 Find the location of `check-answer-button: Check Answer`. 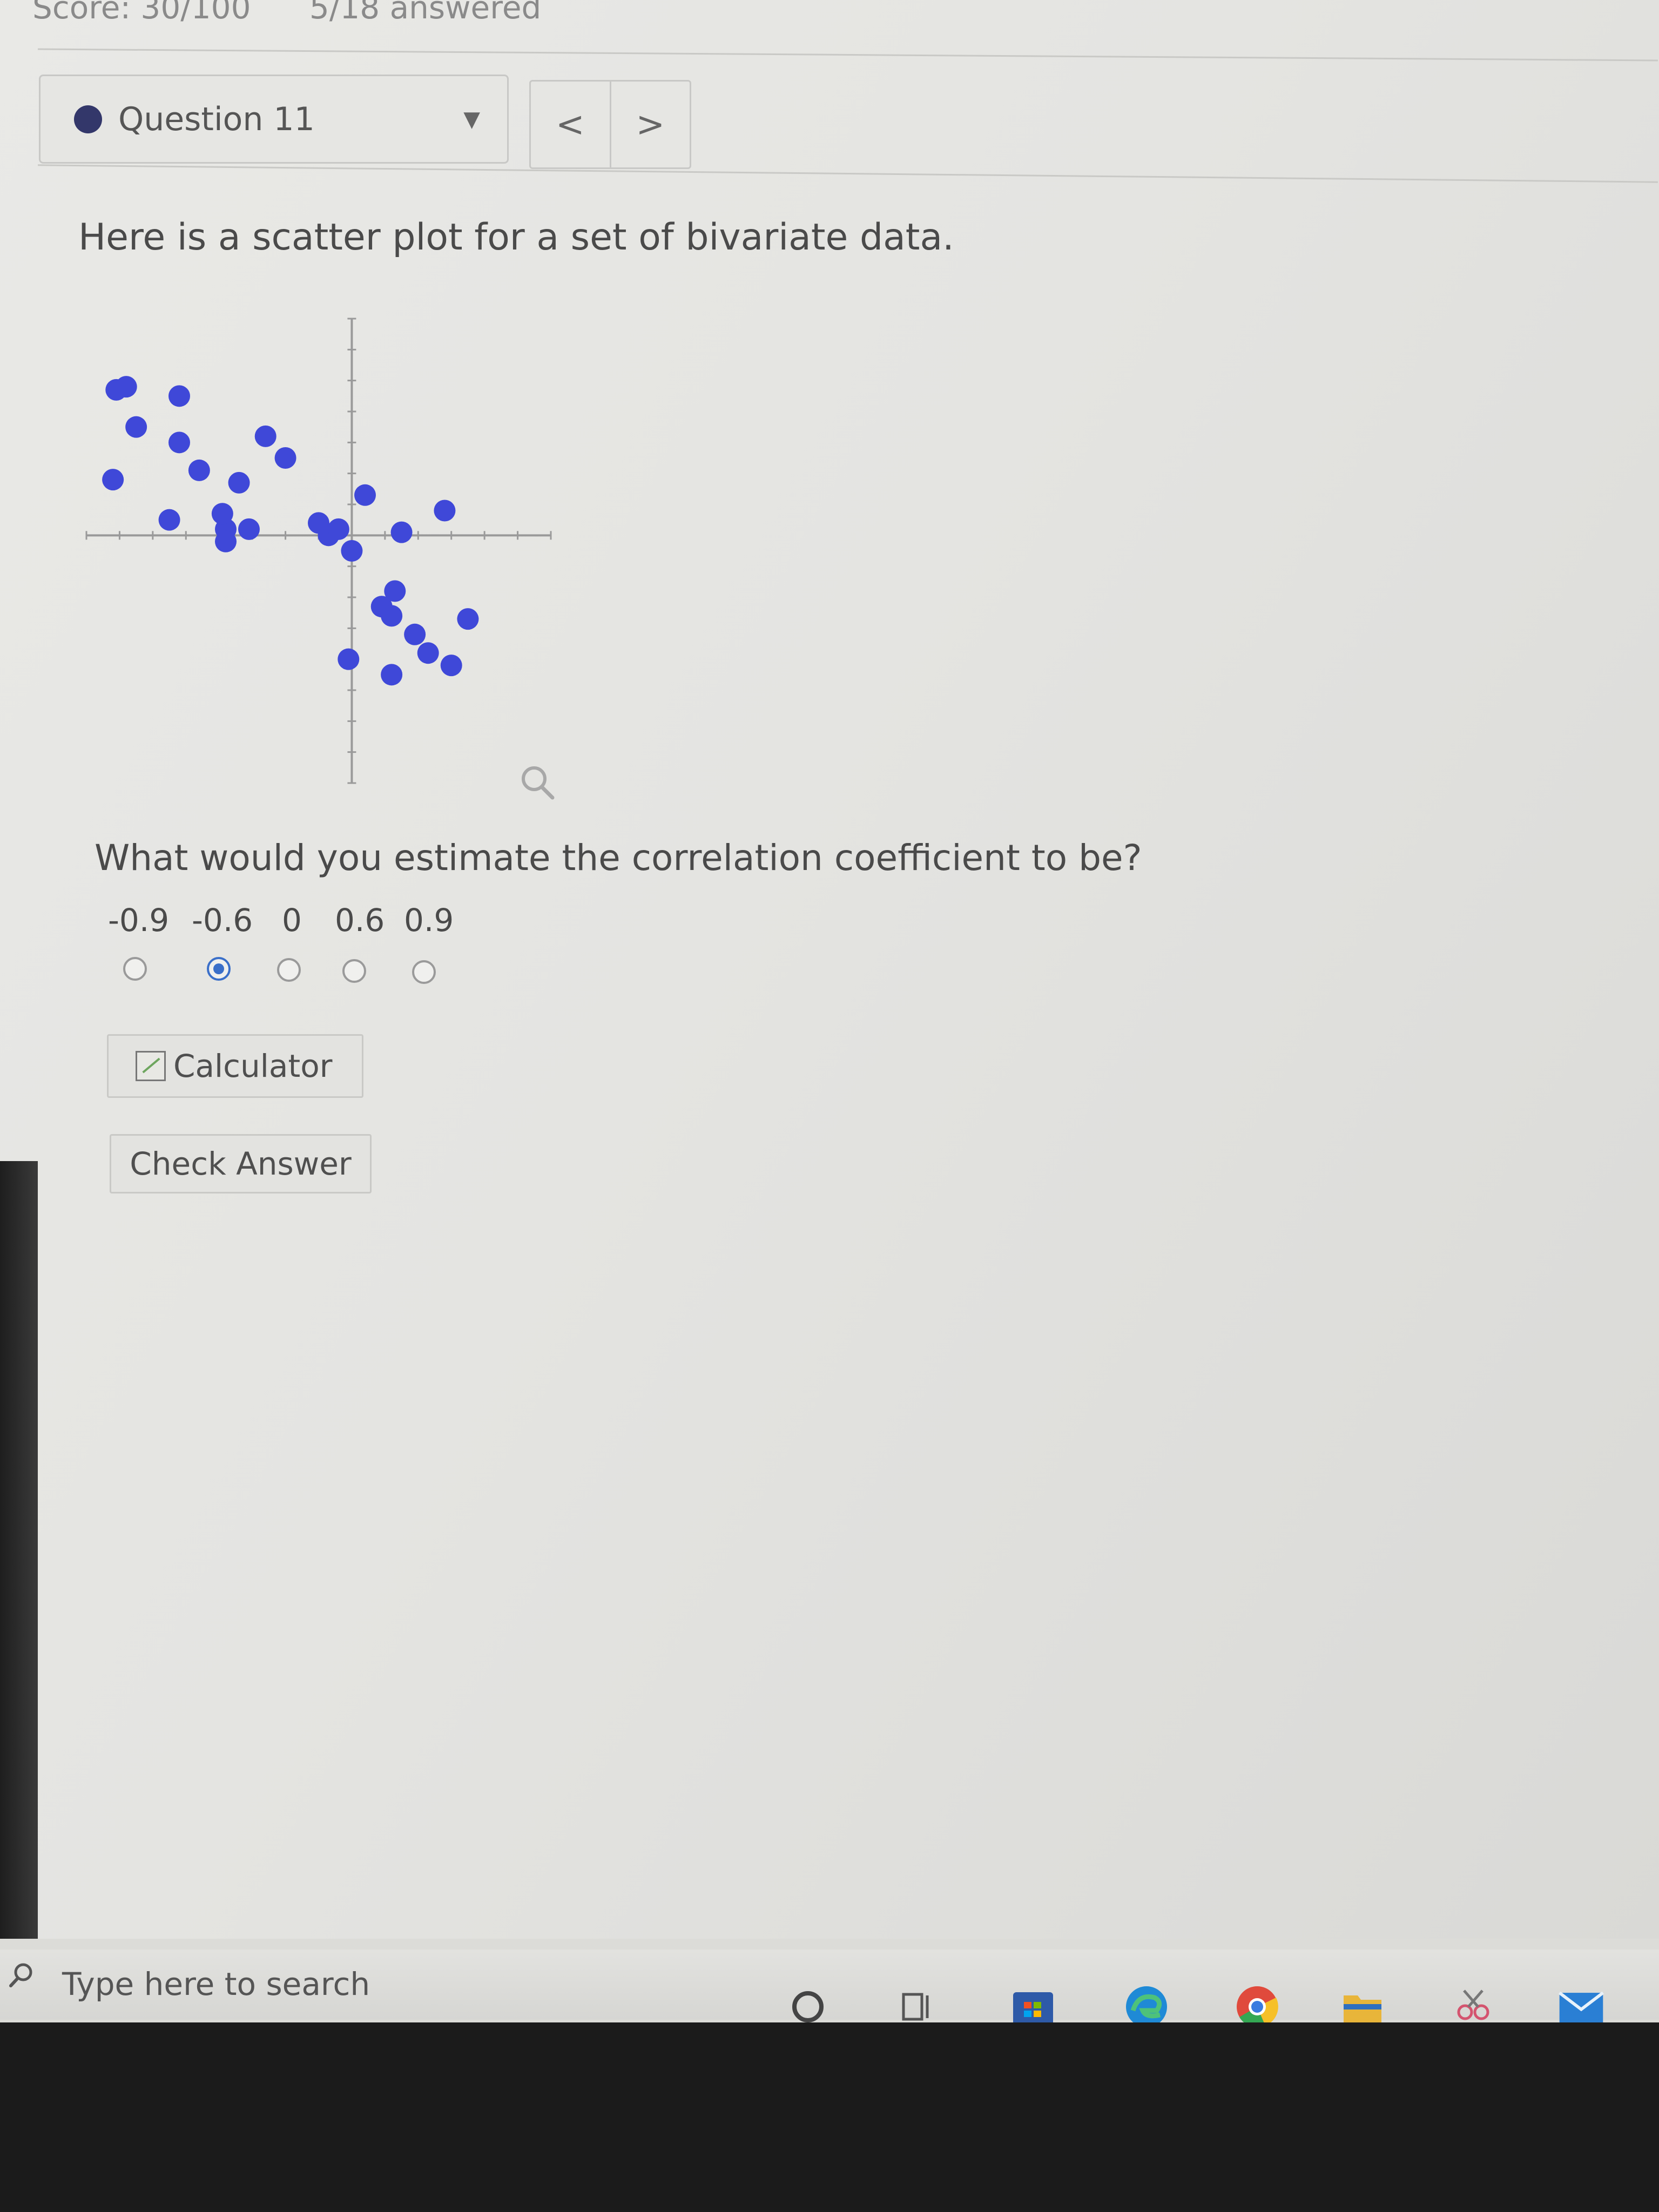

check-answer-button: Check Answer is located at coordinates (241, 1163).